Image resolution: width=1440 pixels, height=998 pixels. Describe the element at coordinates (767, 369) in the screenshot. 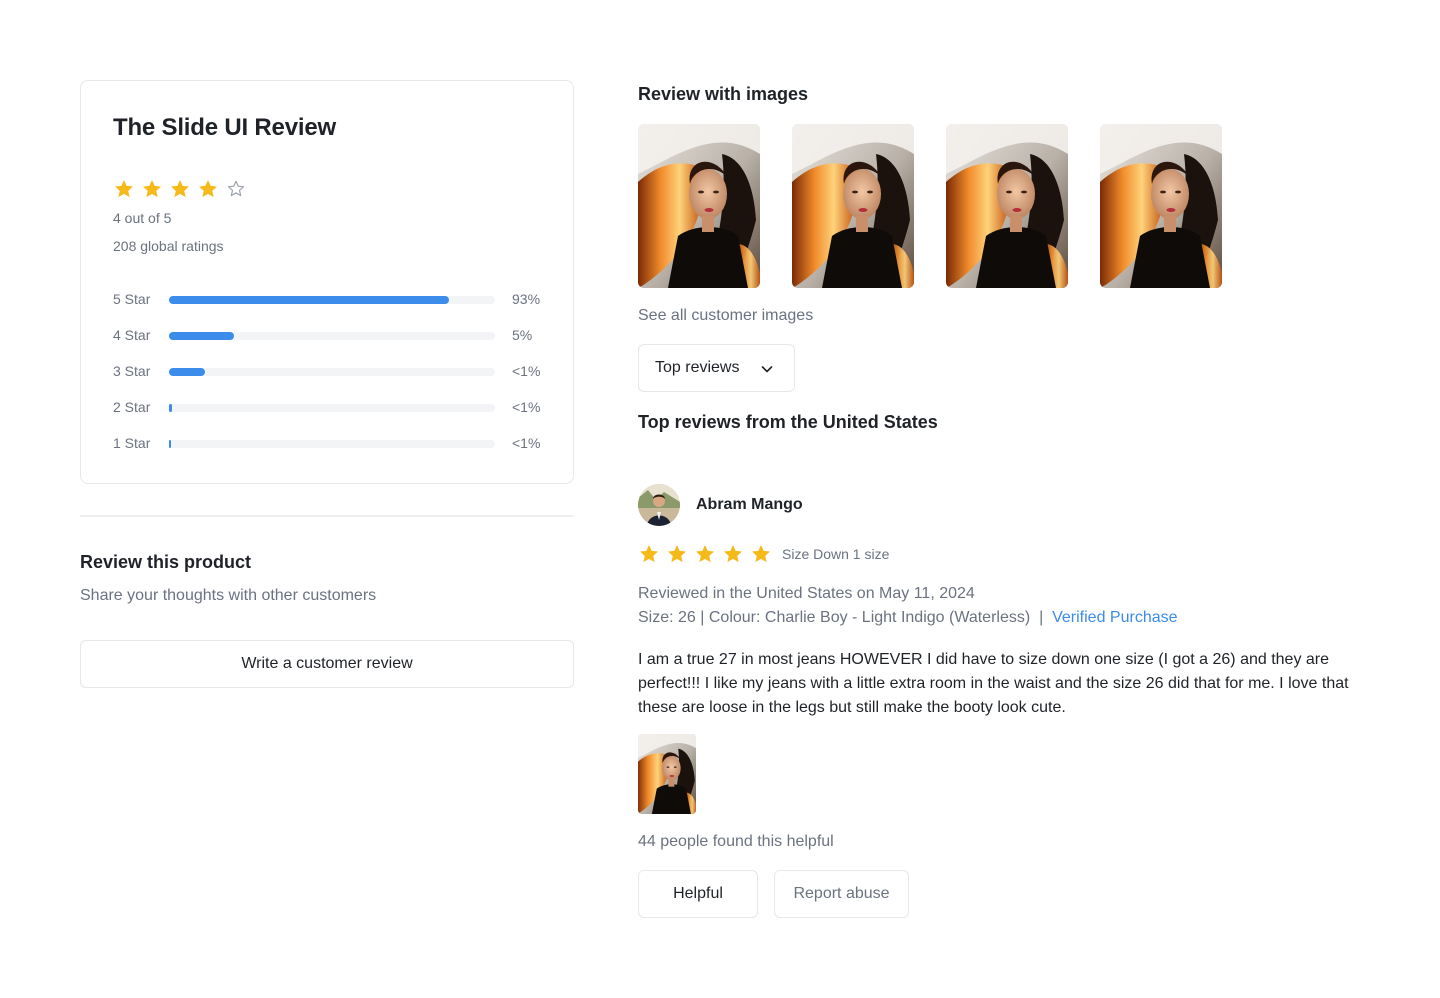

I see `chevron-down-icon` at that location.